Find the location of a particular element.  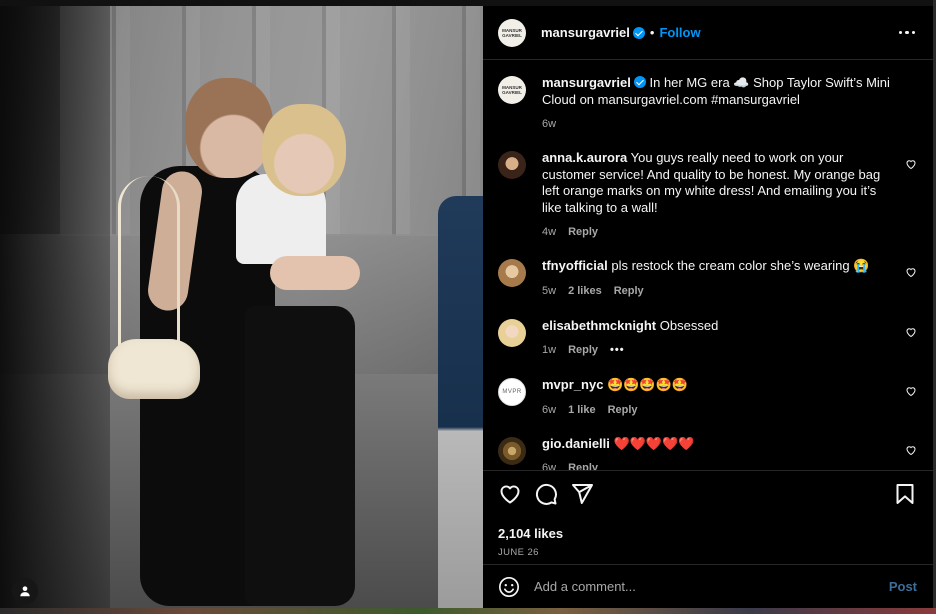

comment-text: 🤩🤩🤩🤩🤩 is located at coordinates (647, 384).